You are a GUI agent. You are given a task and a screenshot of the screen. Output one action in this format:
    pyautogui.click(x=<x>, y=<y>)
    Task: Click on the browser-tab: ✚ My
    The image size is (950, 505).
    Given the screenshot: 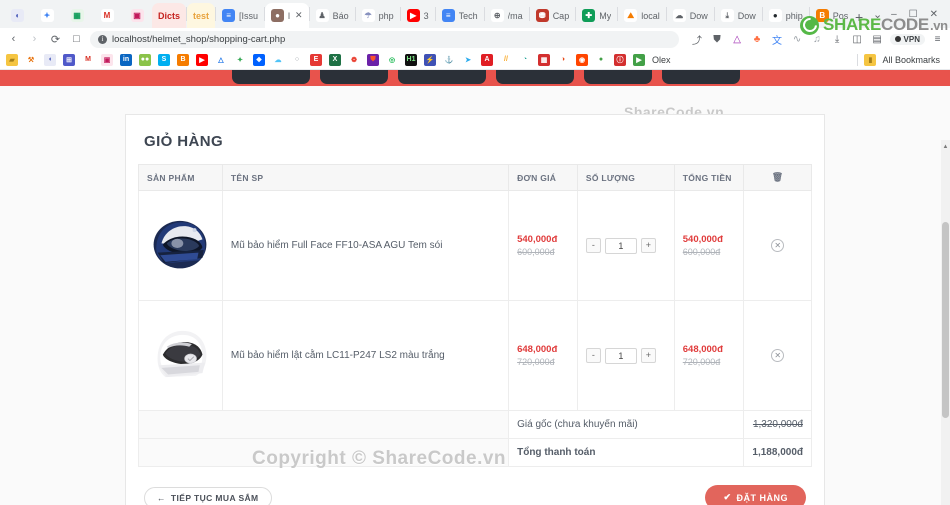 What is the action you would take?
    pyautogui.click(x=596, y=15)
    